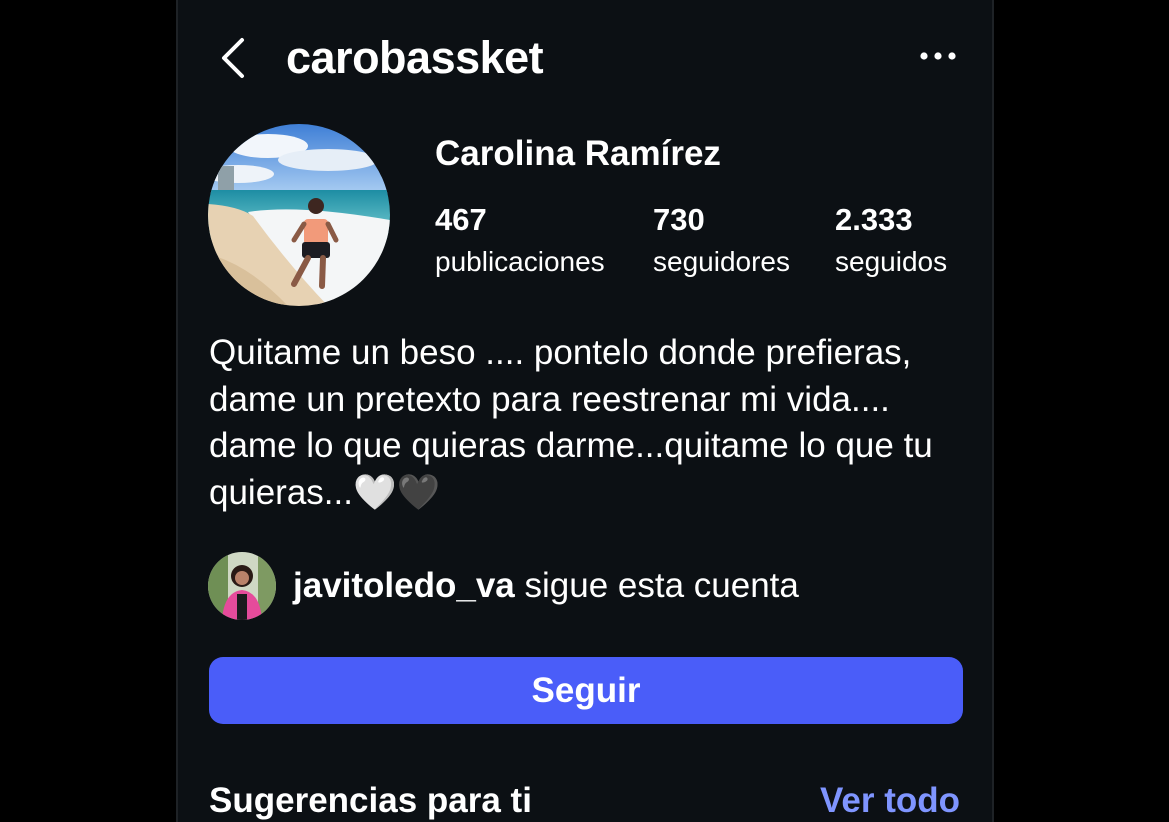 This screenshot has width=1169, height=822. What do you see at coordinates (938, 56) in the screenshot?
I see `more-horizontal-icon` at bounding box center [938, 56].